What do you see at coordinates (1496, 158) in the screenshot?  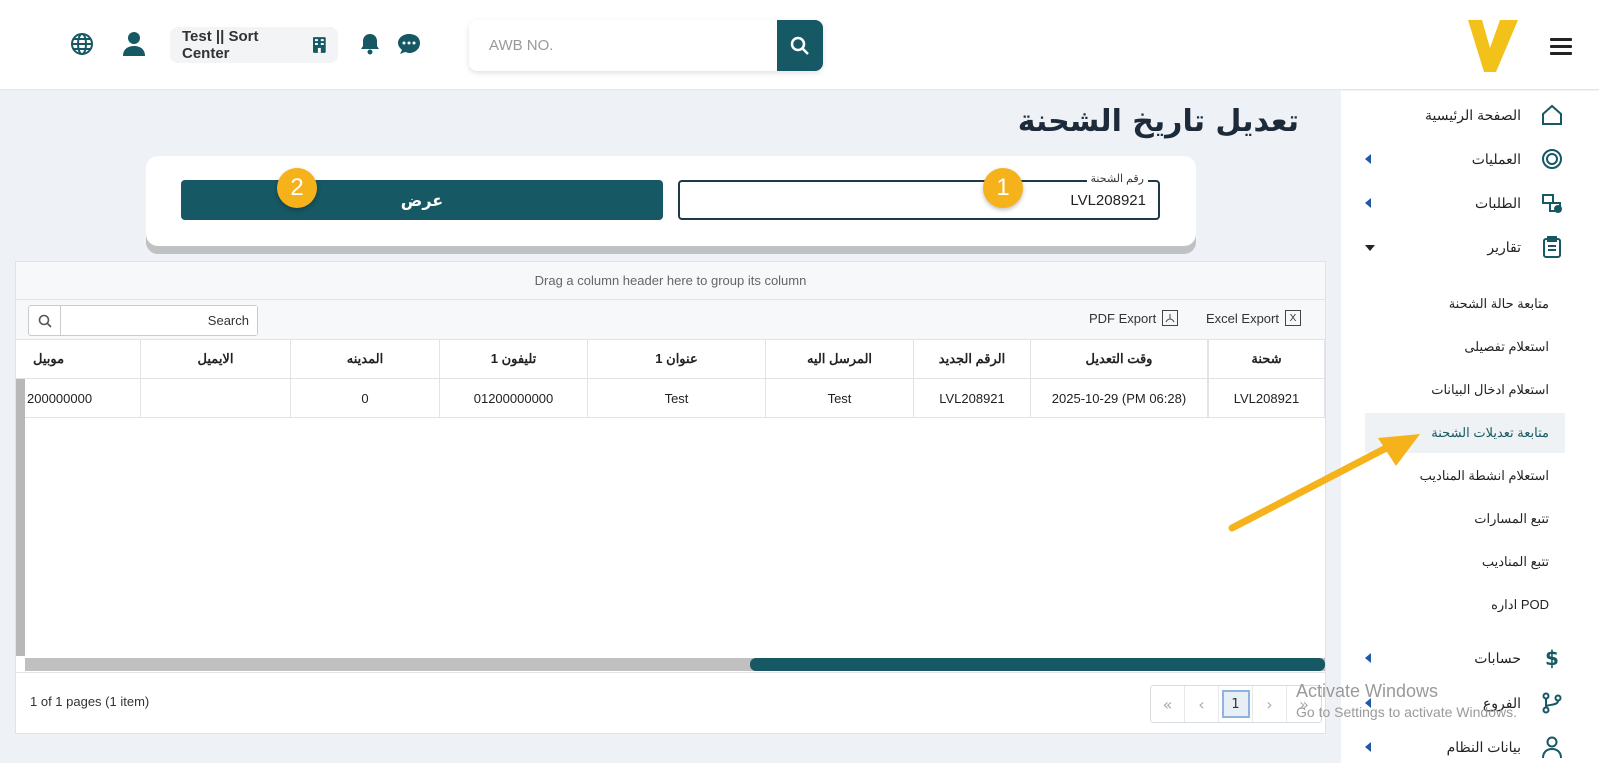 I see `sidebar-item-label: العمليات` at bounding box center [1496, 158].